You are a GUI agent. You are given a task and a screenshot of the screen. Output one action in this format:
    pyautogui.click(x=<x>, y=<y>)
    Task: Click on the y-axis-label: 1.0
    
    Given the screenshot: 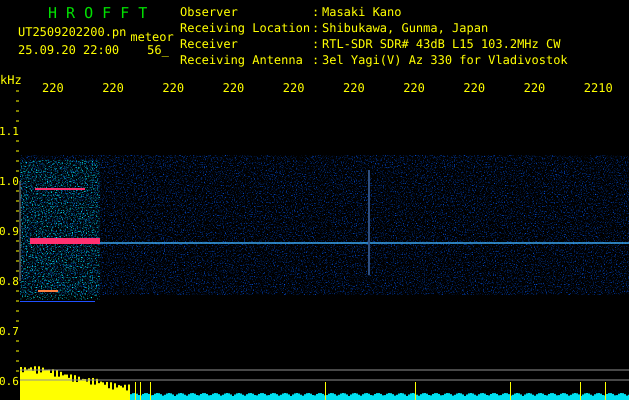 What is the action you would take?
    pyautogui.click(x=9, y=181)
    